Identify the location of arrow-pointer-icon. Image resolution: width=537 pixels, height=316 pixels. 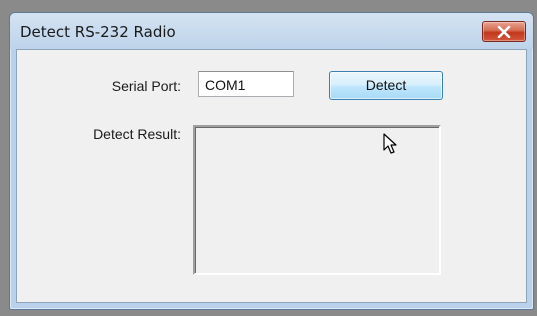
(390, 143).